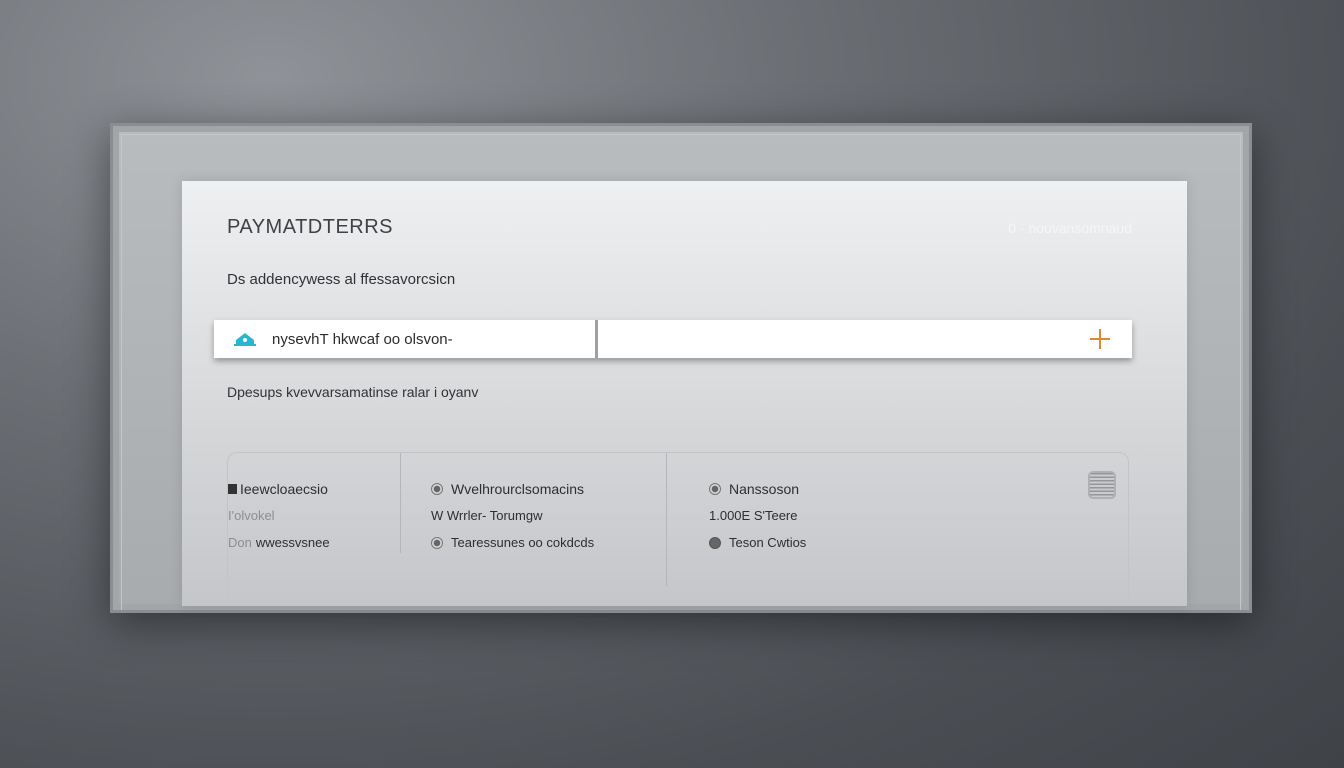  What do you see at coordinates (251, 515) in the screenshot?
I see `details-line: I'olvokel` at bounding box center [251, 515].